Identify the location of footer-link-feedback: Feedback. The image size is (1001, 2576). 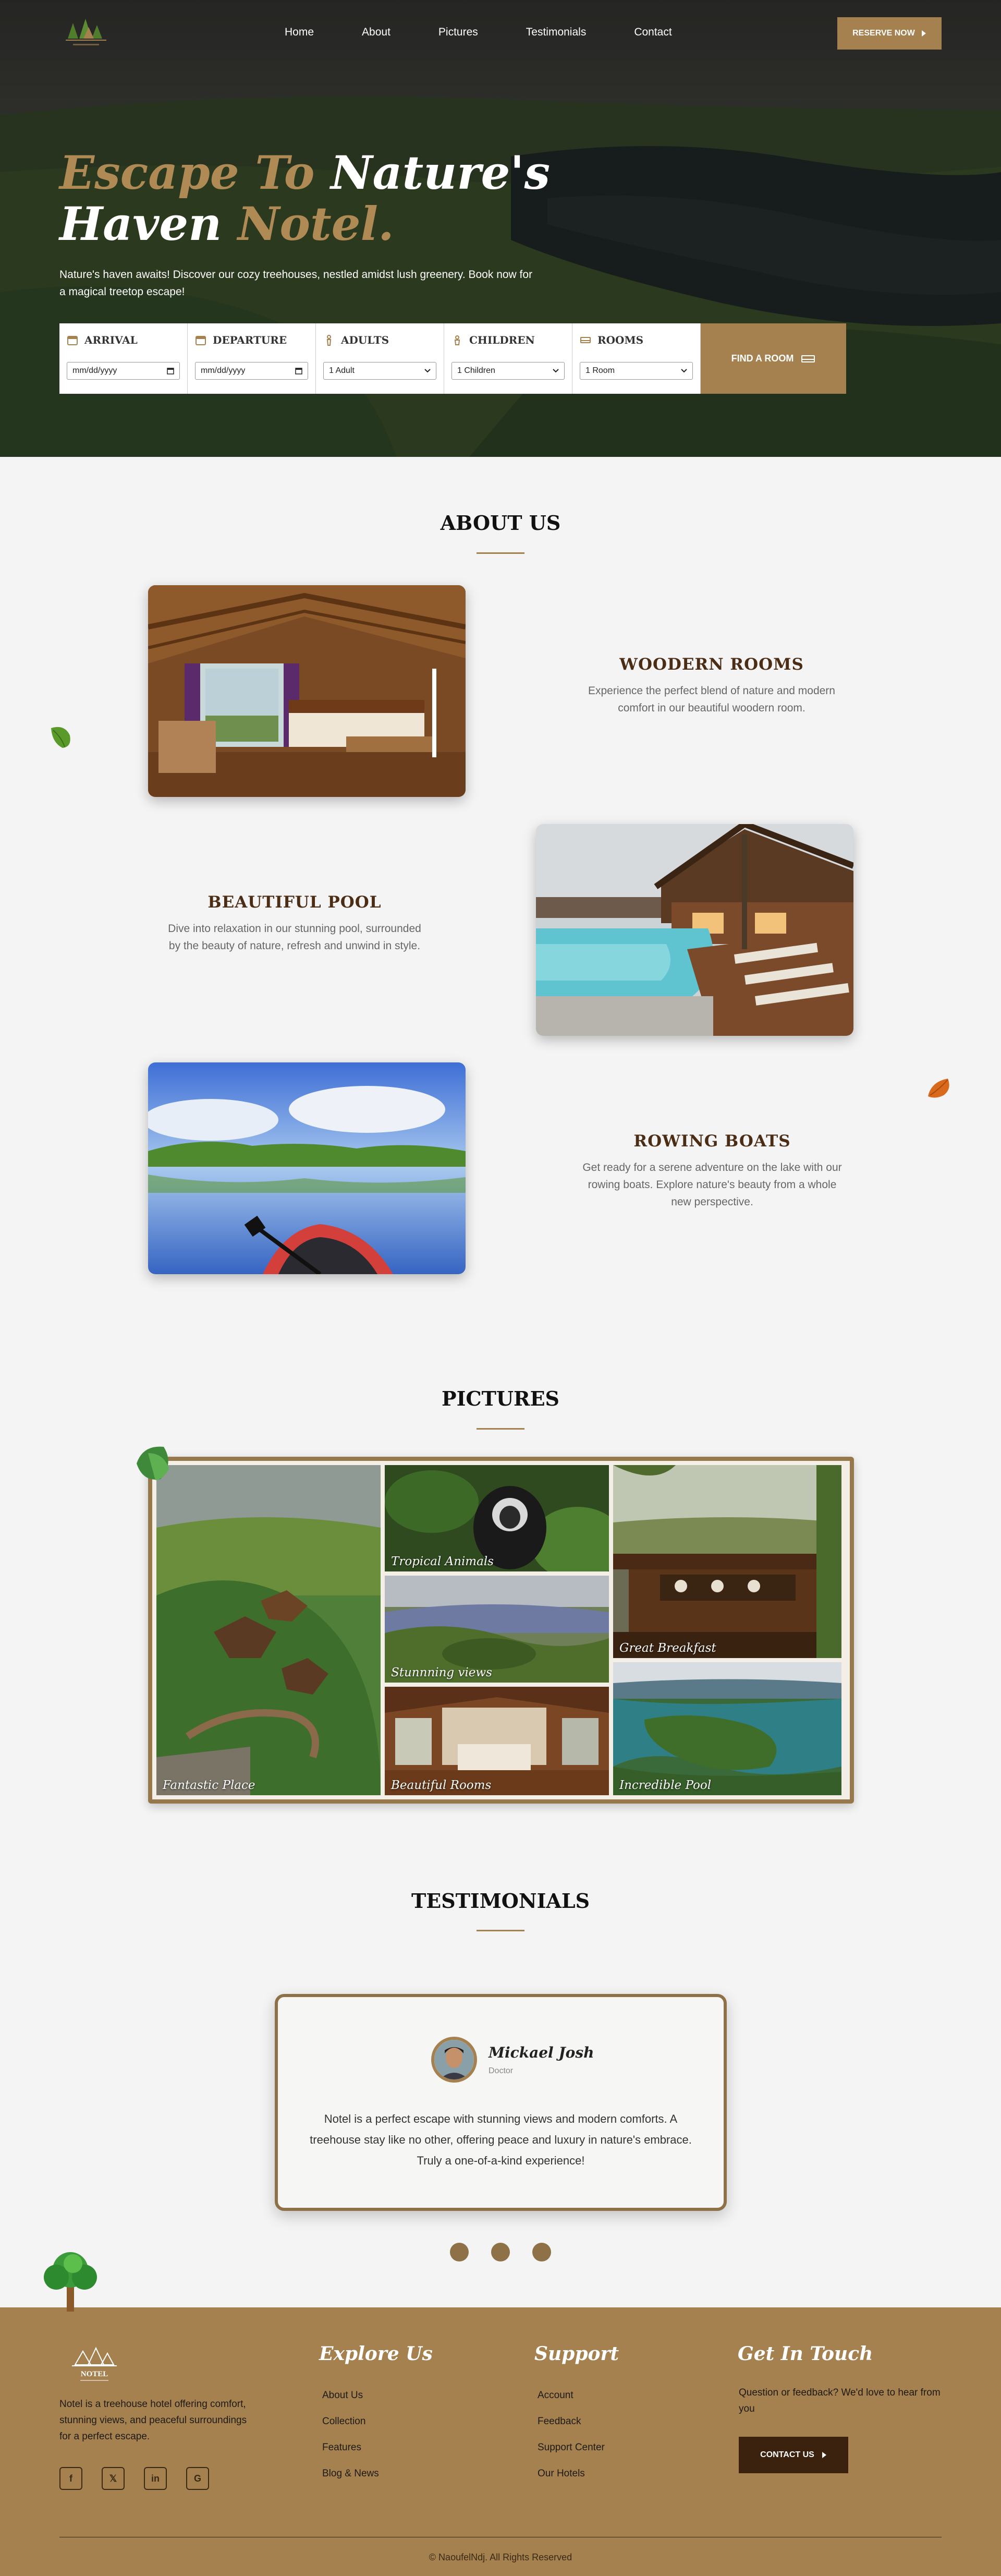
(559, 2421).